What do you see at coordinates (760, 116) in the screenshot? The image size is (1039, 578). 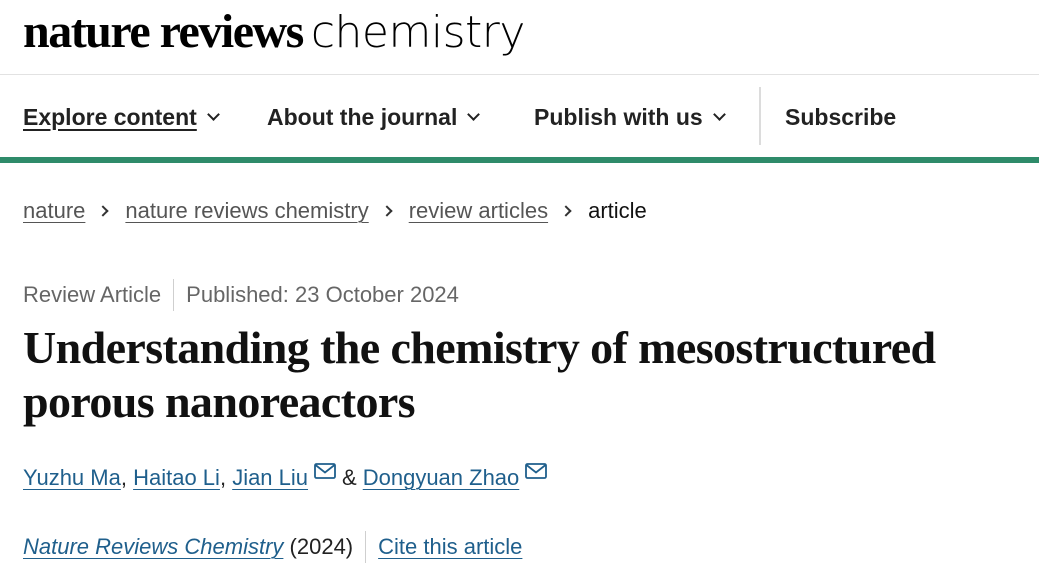 I see `nav-divider` at bounding box center [760, 116].